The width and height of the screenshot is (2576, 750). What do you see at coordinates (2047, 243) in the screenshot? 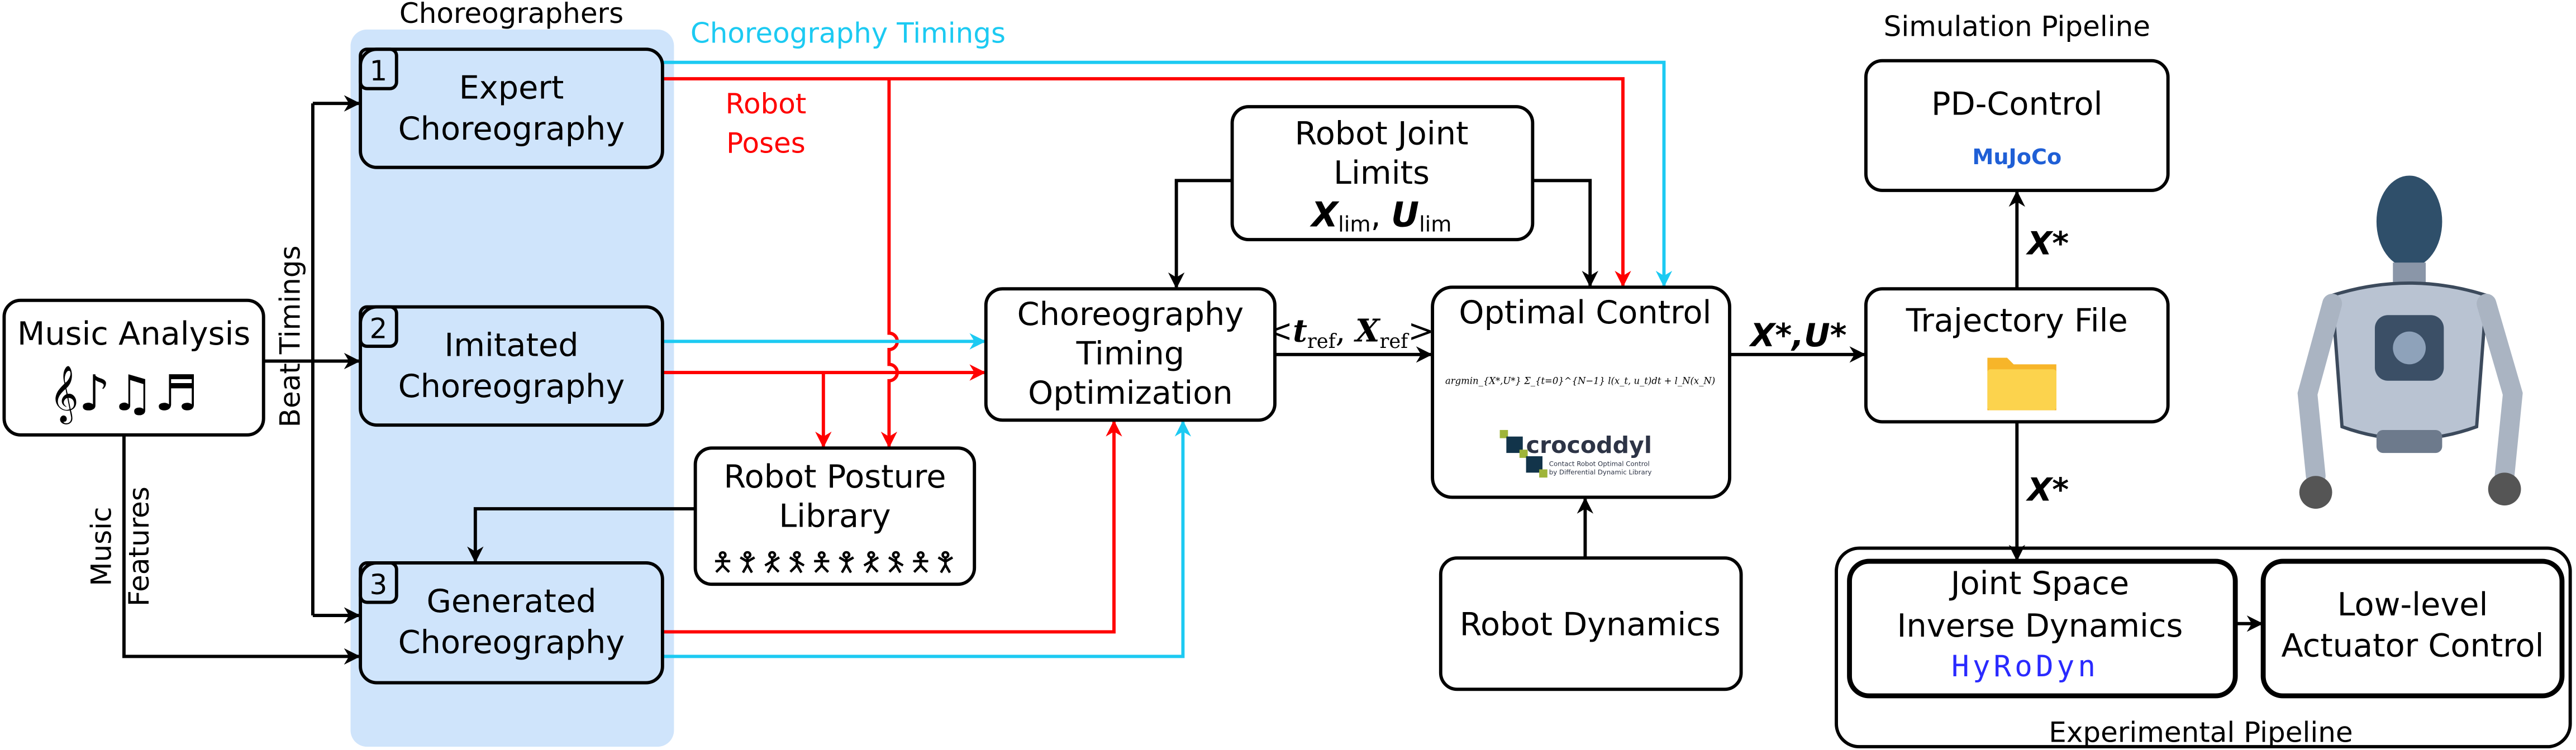
I see `x-star-label-top: X*` at bounding box center [2047, 243].